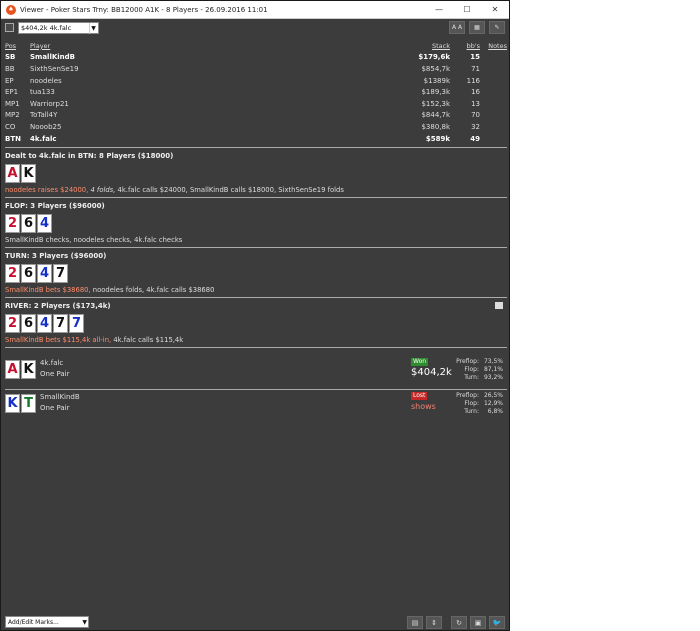 The height and width of the screenshot is (631, 700). I want to click on player-pos: MP2, so click(12, 115).